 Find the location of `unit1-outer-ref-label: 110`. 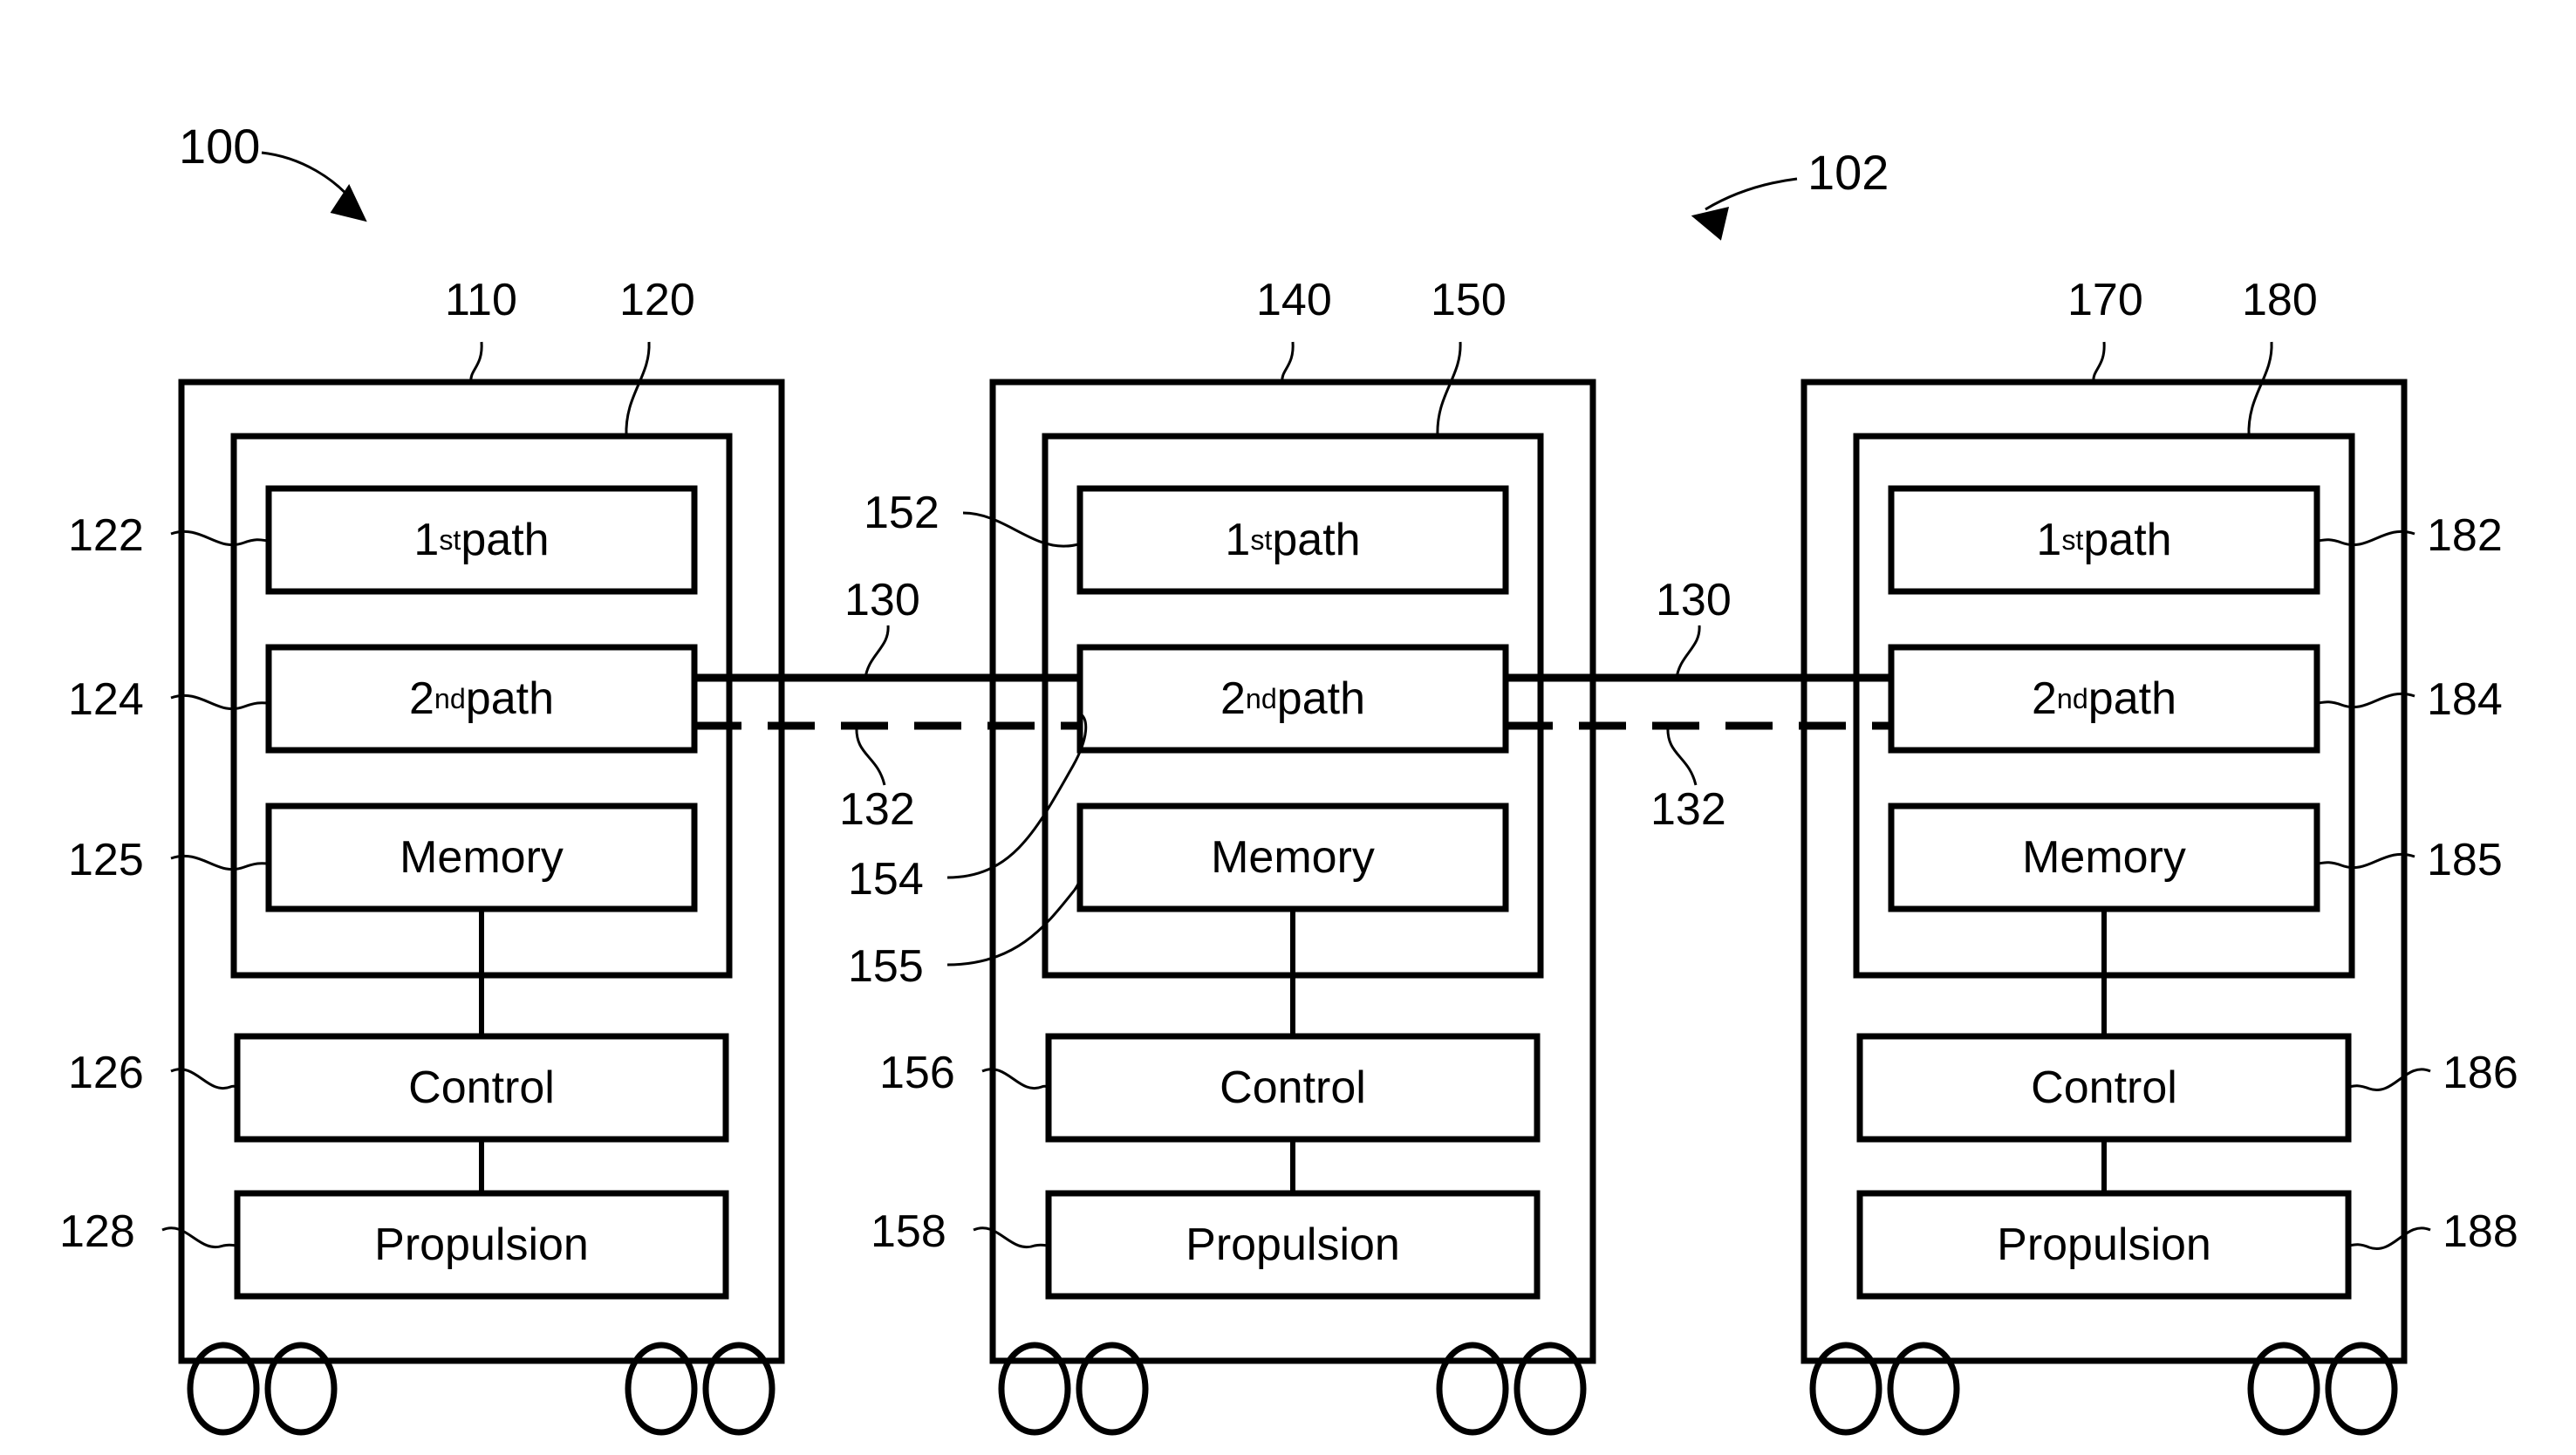

unit1-outer-ref-label: 110 is located at coordinates (481, 300).